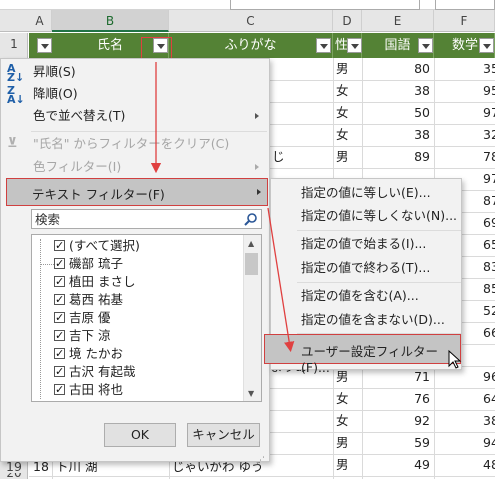 The height and width of the screenshot is (479, 495). Describe the element at coordinates (44, 45) in the screenshot. I see `filter-dropdown-a` at that location.